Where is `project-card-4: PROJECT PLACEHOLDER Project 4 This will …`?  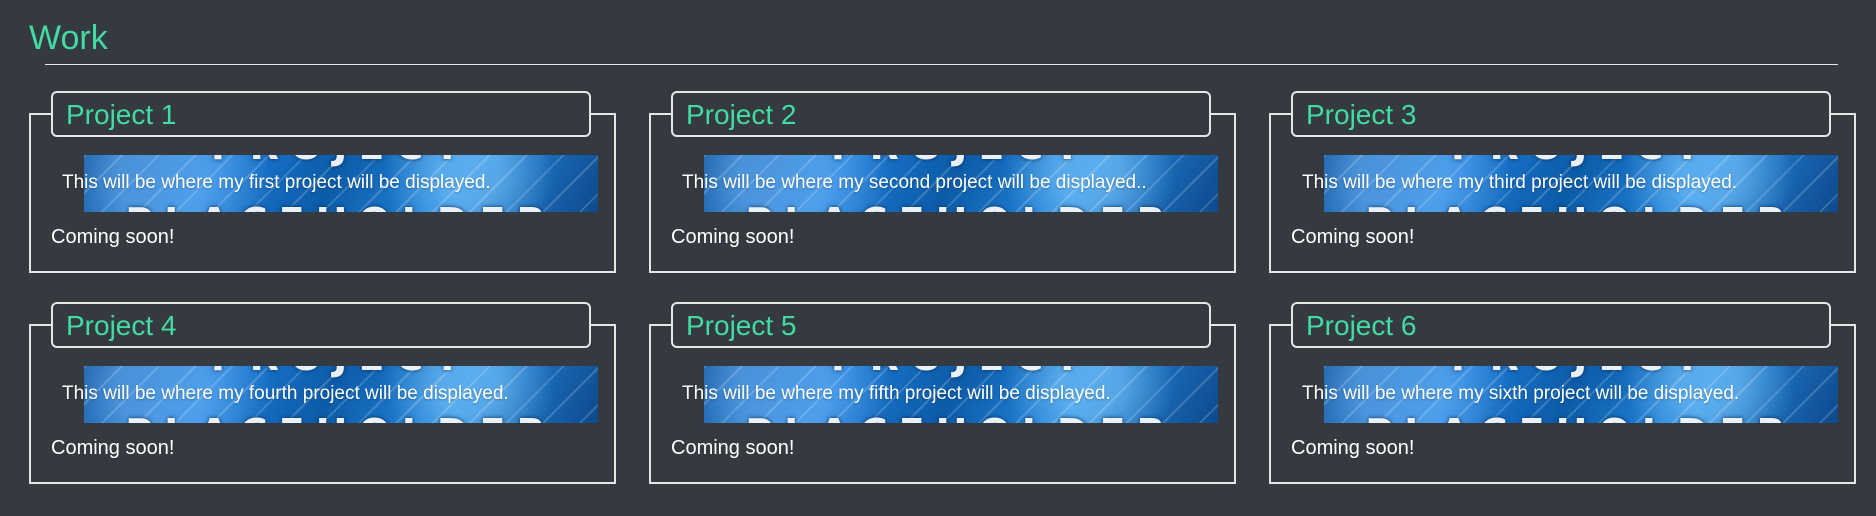
project-card-4: PROJECT PLACEHOLDER Project 4 This will … is located at coordinates (322, 393).